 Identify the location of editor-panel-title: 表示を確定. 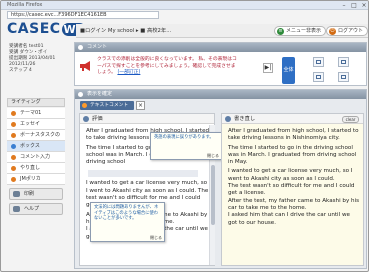
(100, 94).